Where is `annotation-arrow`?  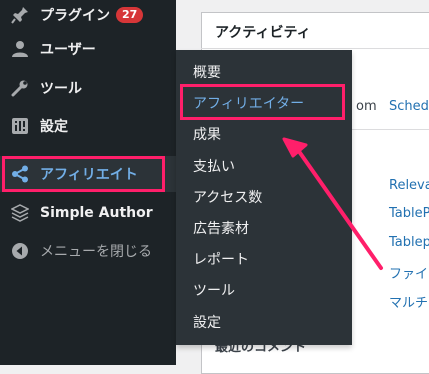
annotation-arrow is located at coordinates (332, 203).